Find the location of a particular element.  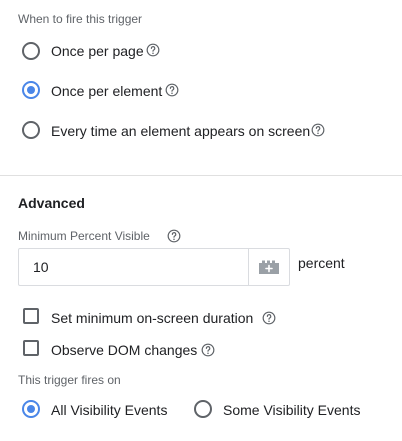

variable-block-icon is located at coordinates (269, 267).